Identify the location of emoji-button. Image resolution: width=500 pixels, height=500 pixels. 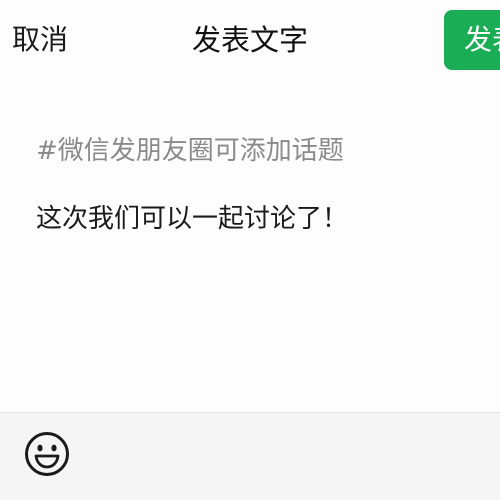
(47, 454).